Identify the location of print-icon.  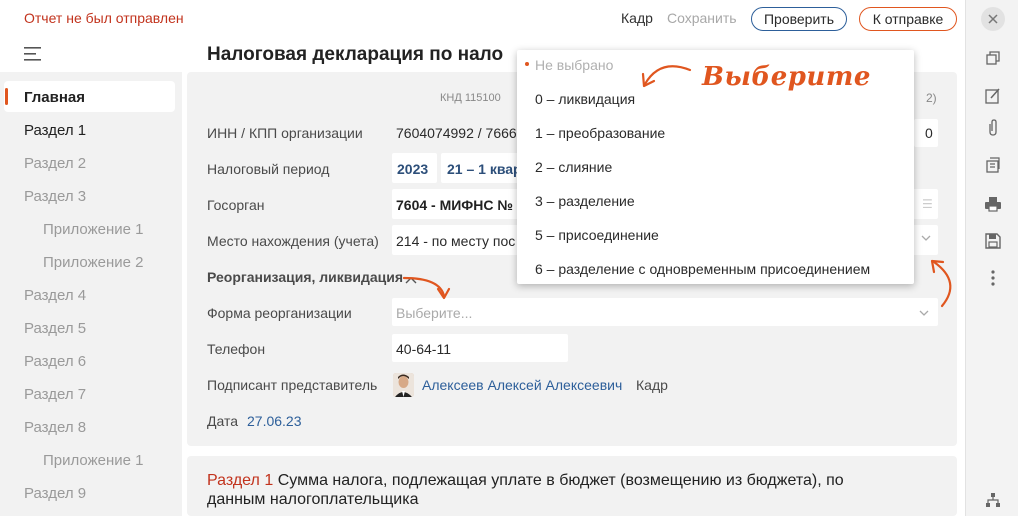
(993, 204).